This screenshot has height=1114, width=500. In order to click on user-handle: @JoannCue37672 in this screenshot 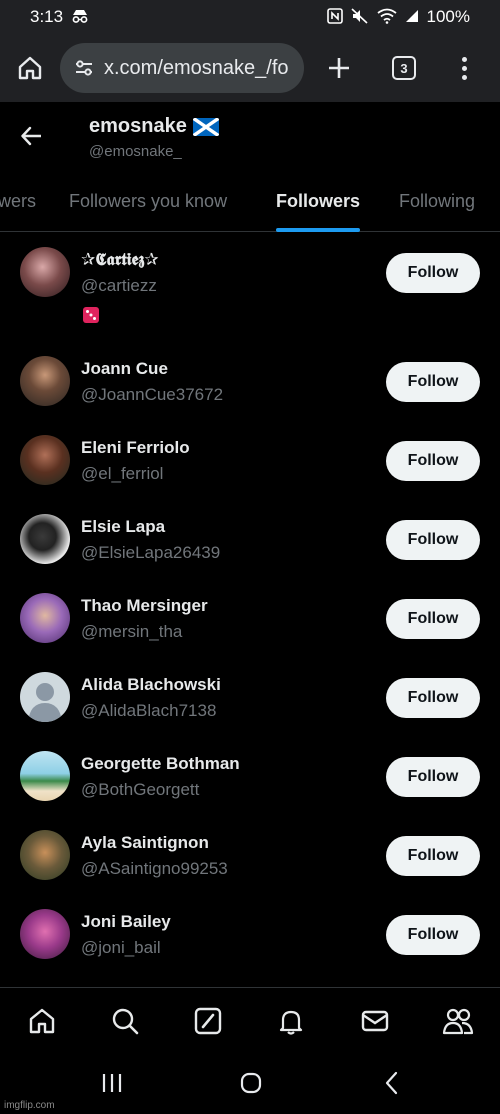, I will do `click(152, 394)`.